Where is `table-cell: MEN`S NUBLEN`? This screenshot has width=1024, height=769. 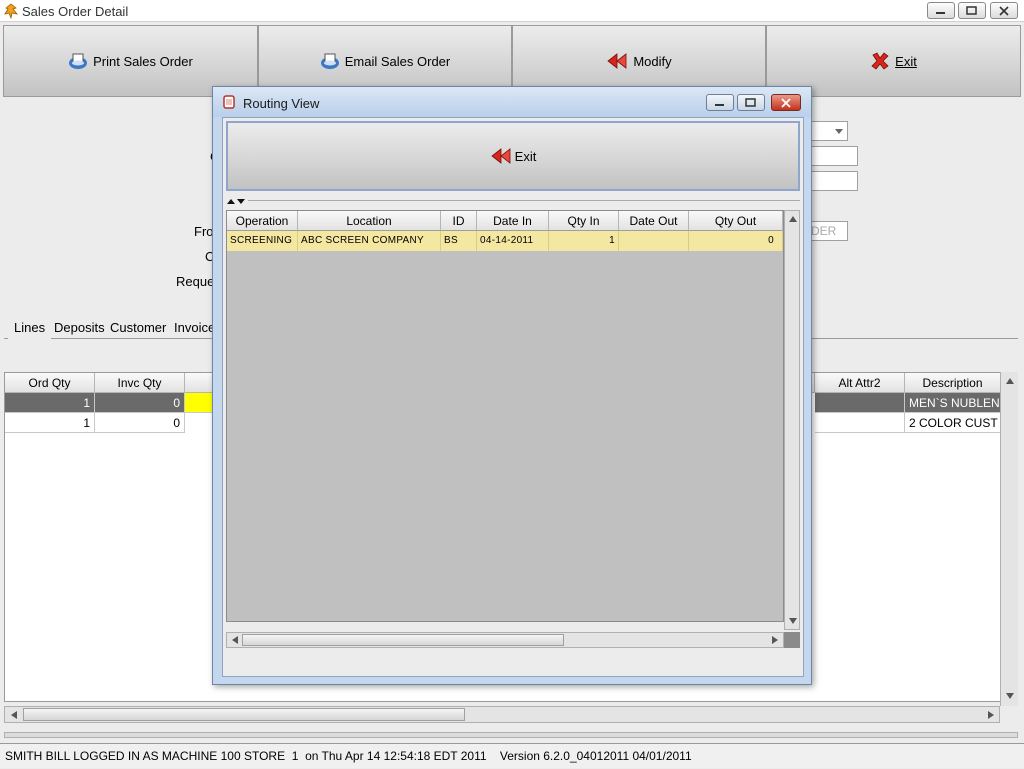
table-cell: MEN`S NUBLEN is located at coordinates (953, 403).